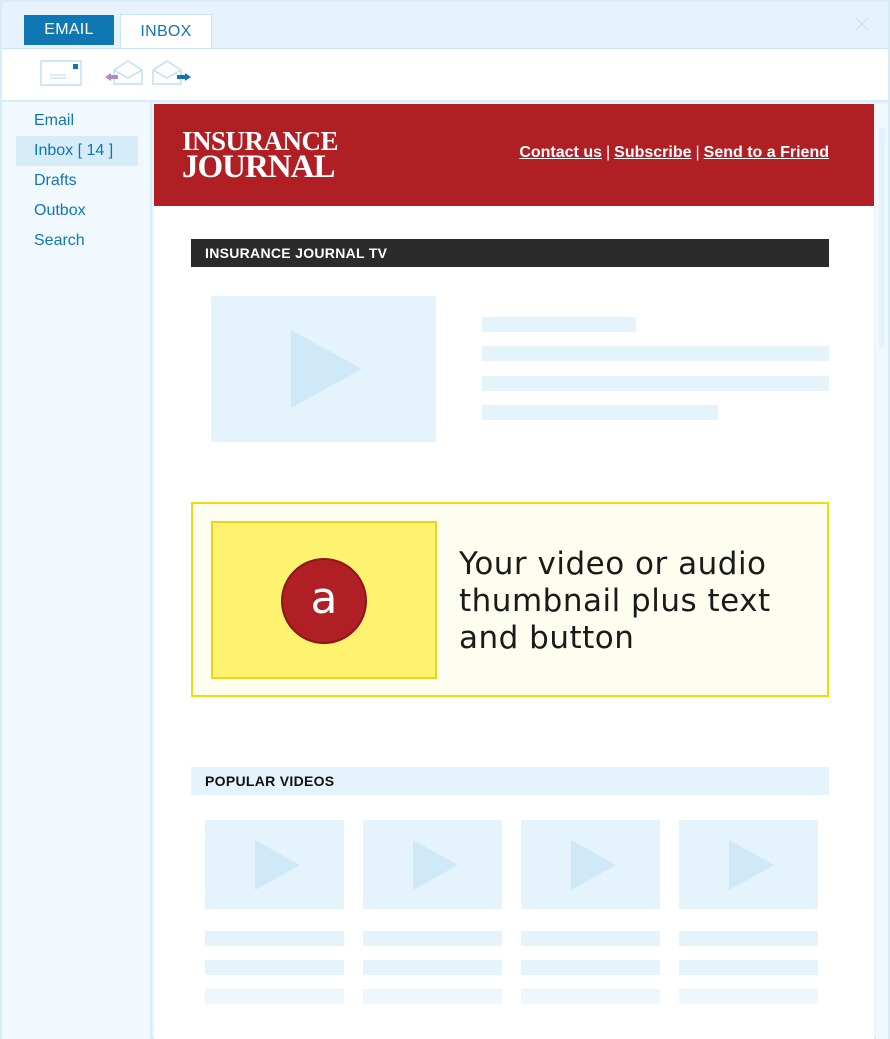  I want to click on sidebar-item-search: Search, so click(77, 241).